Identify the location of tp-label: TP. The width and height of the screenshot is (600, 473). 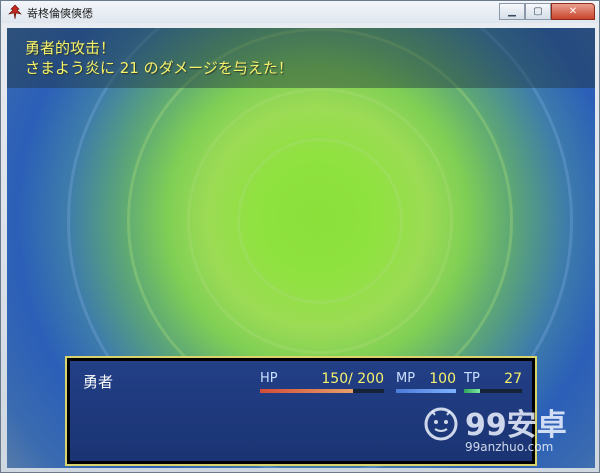
(472, 378).